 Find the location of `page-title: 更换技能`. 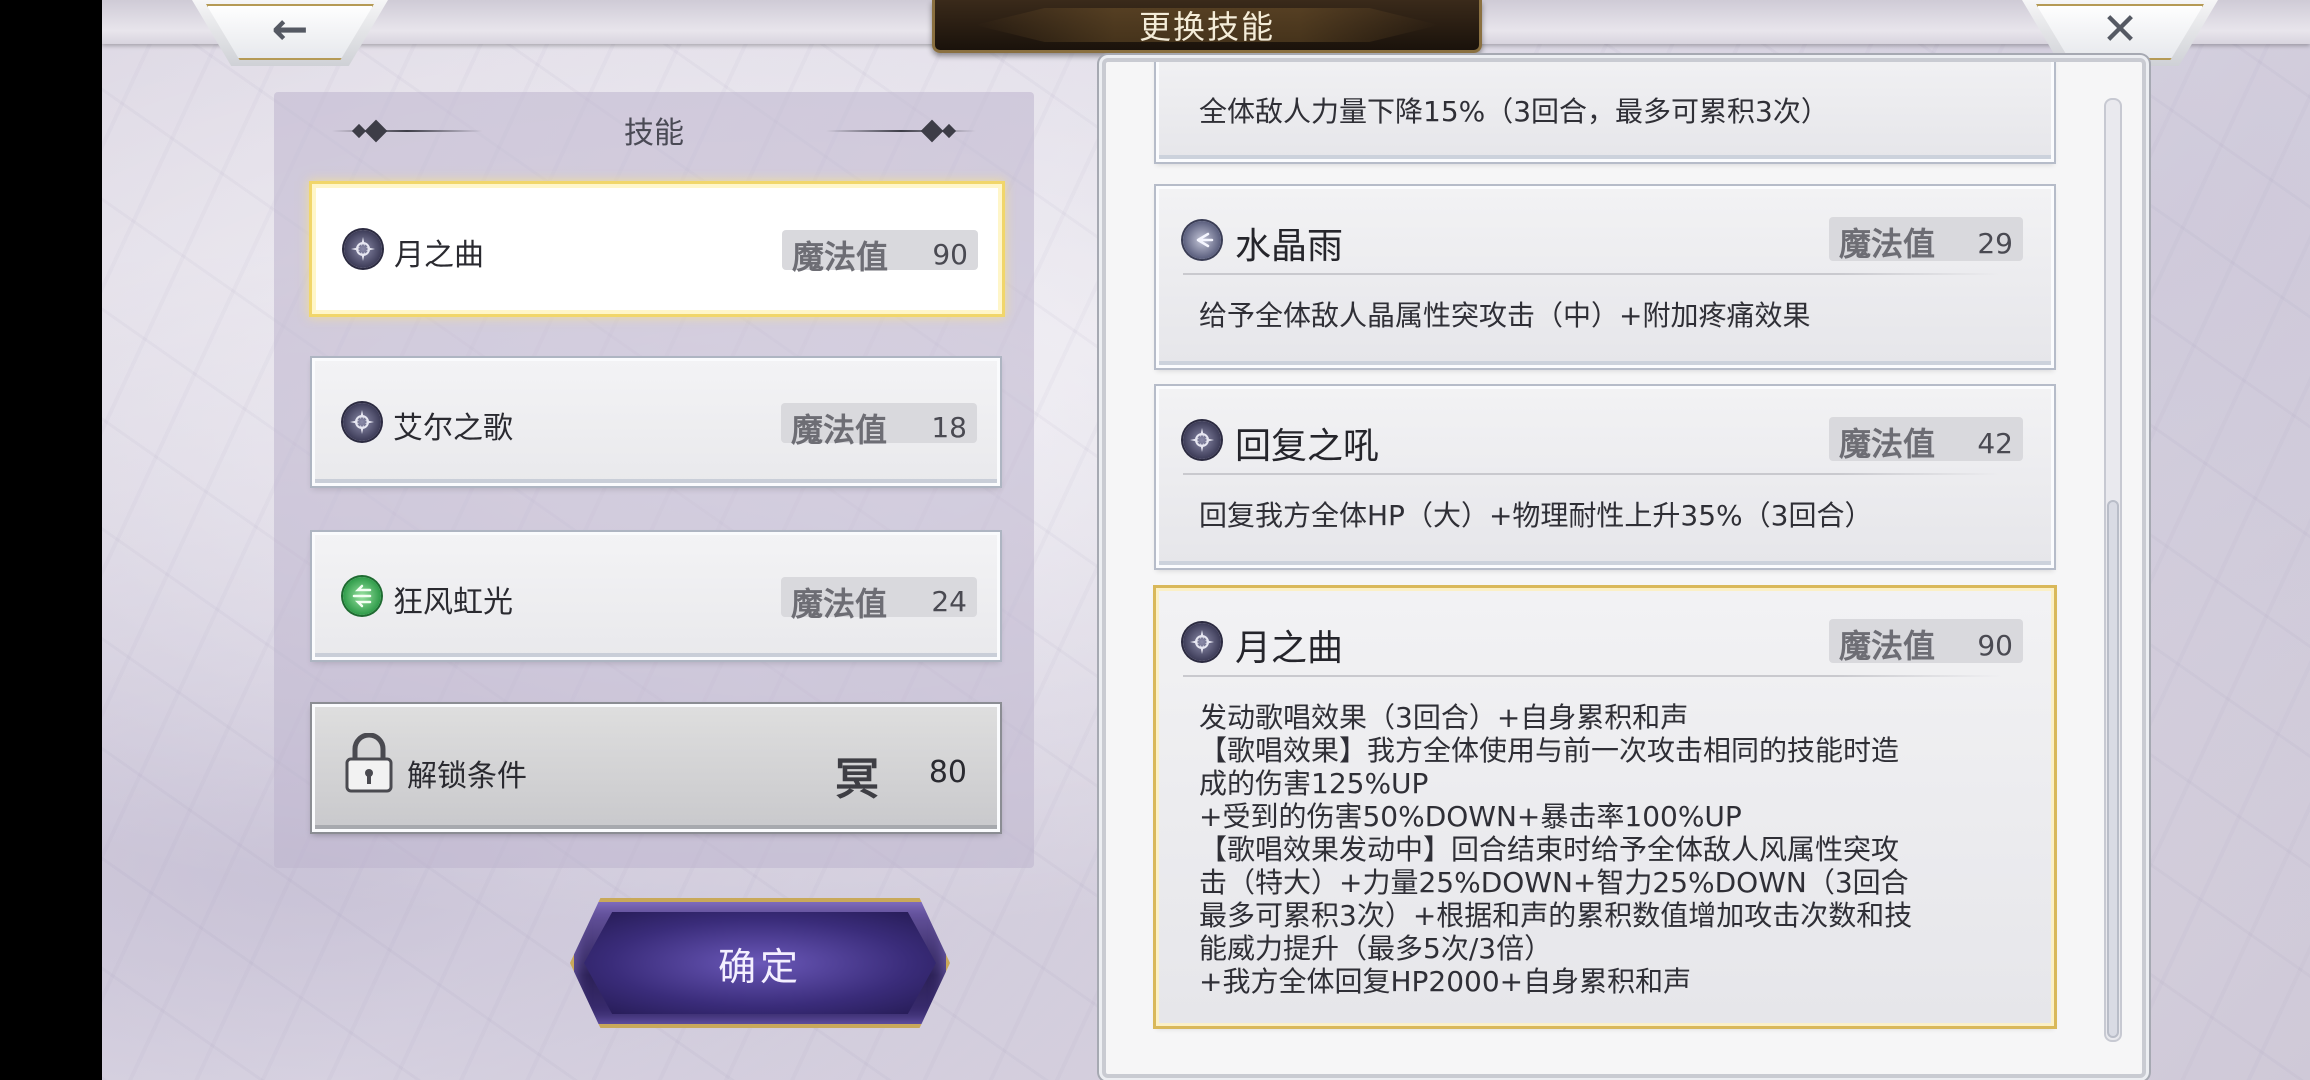

page-title: 更换技能 is located at coordinates (1206, 27).